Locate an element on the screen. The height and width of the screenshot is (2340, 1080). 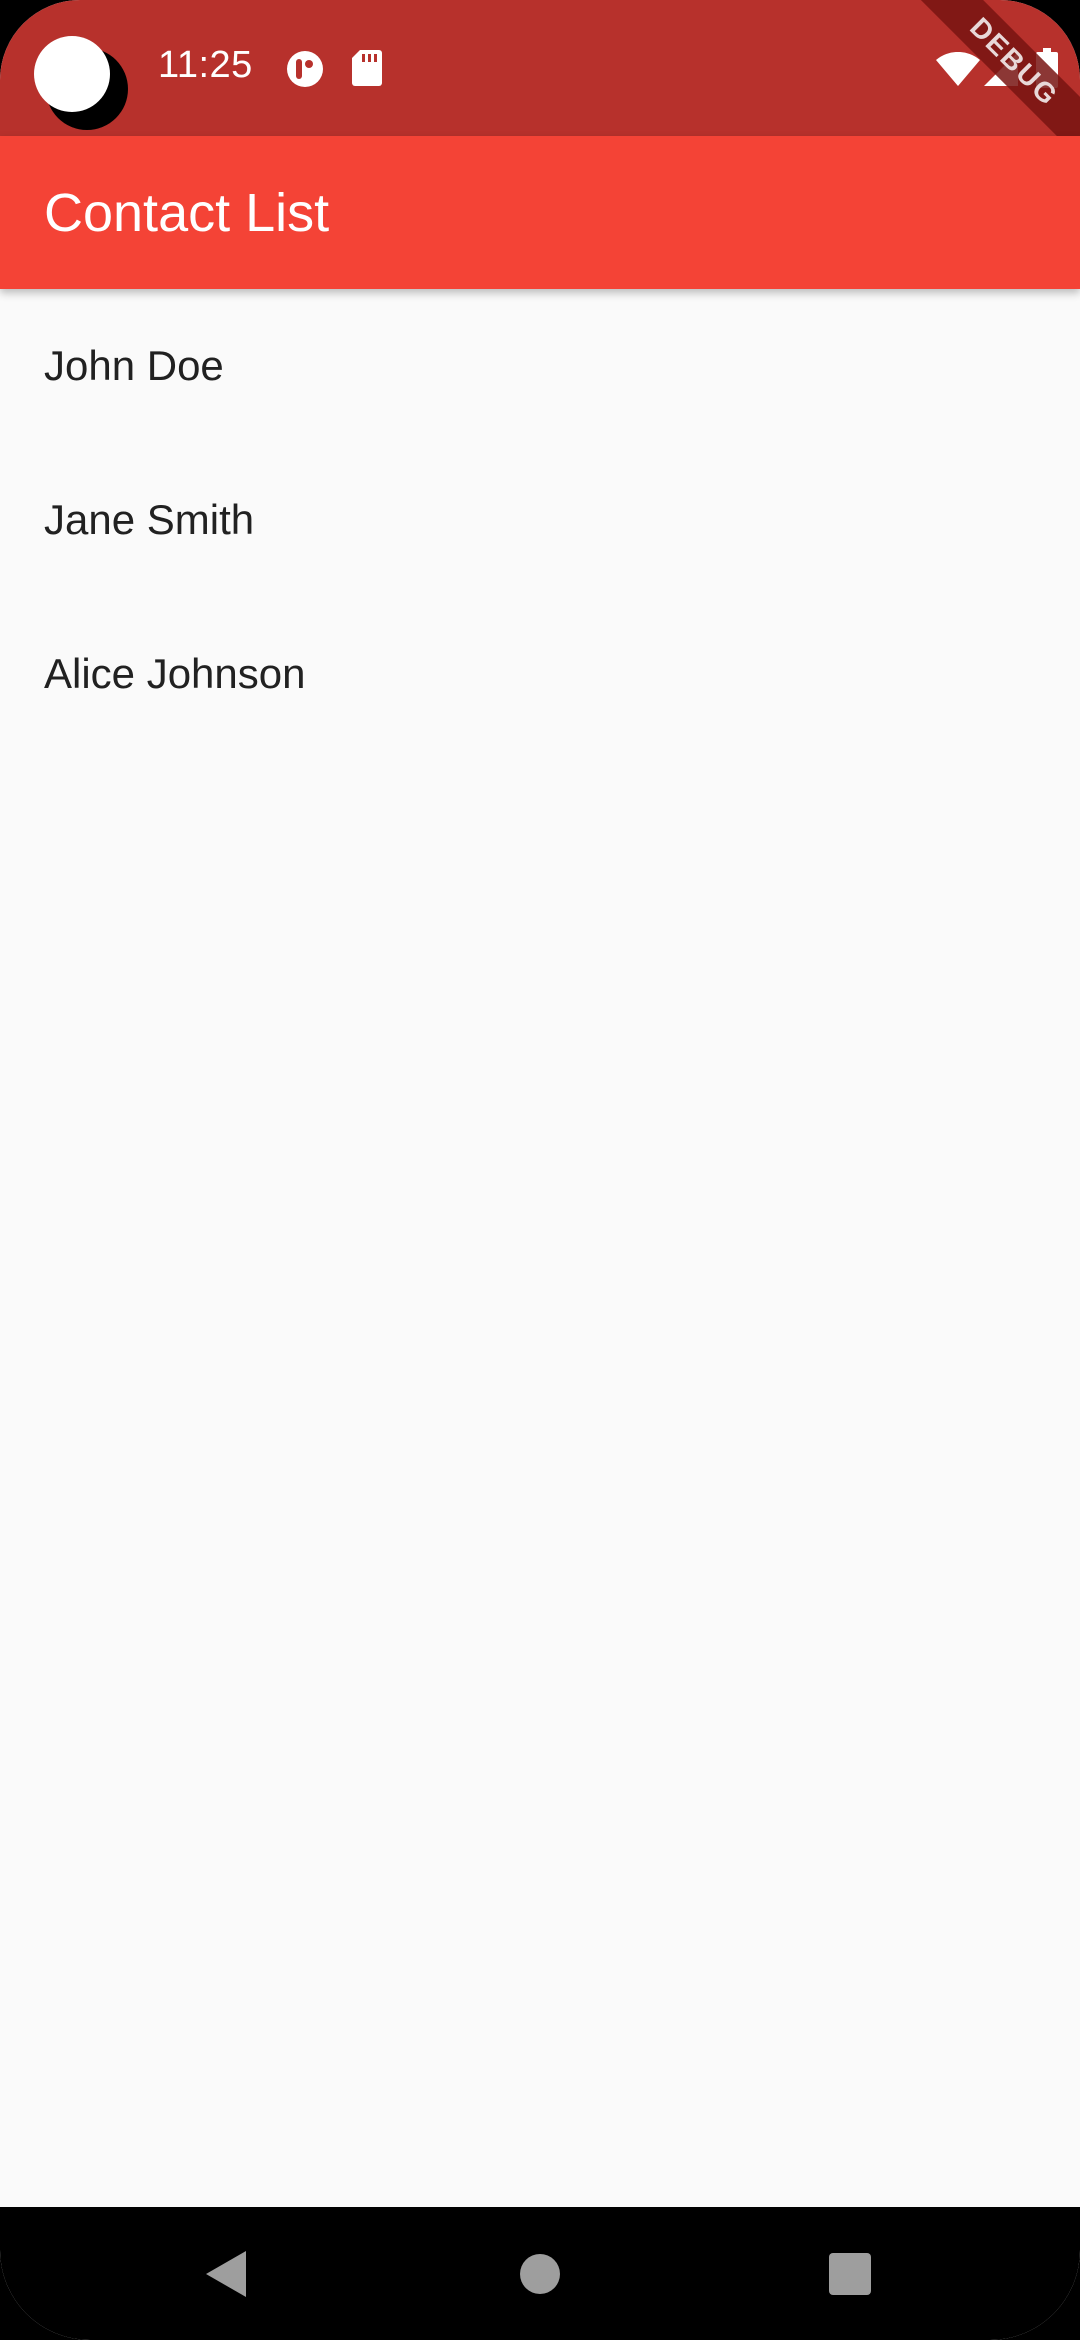
sd-card-icon is located at coordinates (367, 70).